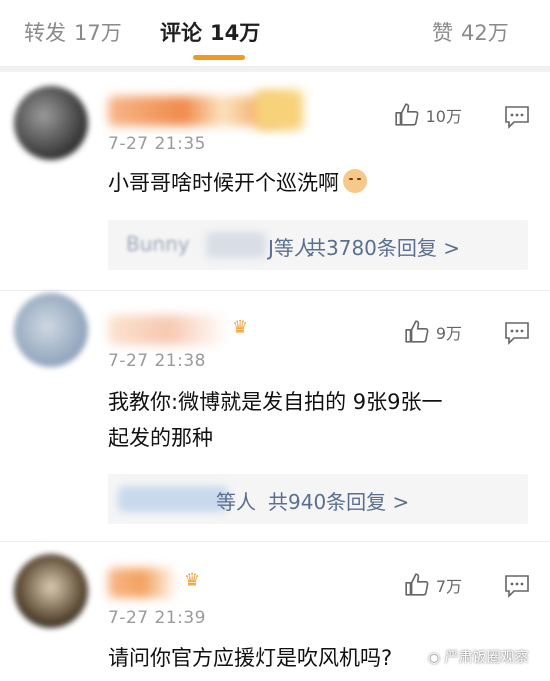 The image size is (550, 681). What do you see at coordinates (157, 361) in the screenshot?
I see `comment-time: 7-27 21:38` at bounding box center [157, 361].